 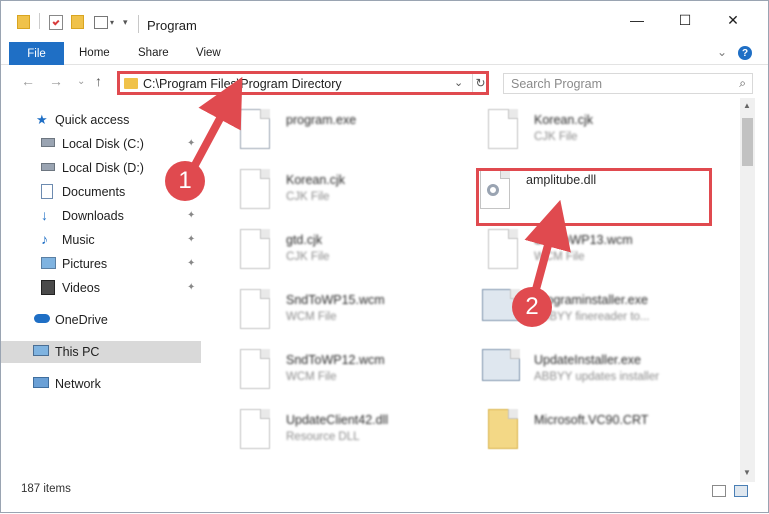 What do you see at coordinates (41, 382) in the screenshot?
I see `network-icon` at bounding box center [41, 382].